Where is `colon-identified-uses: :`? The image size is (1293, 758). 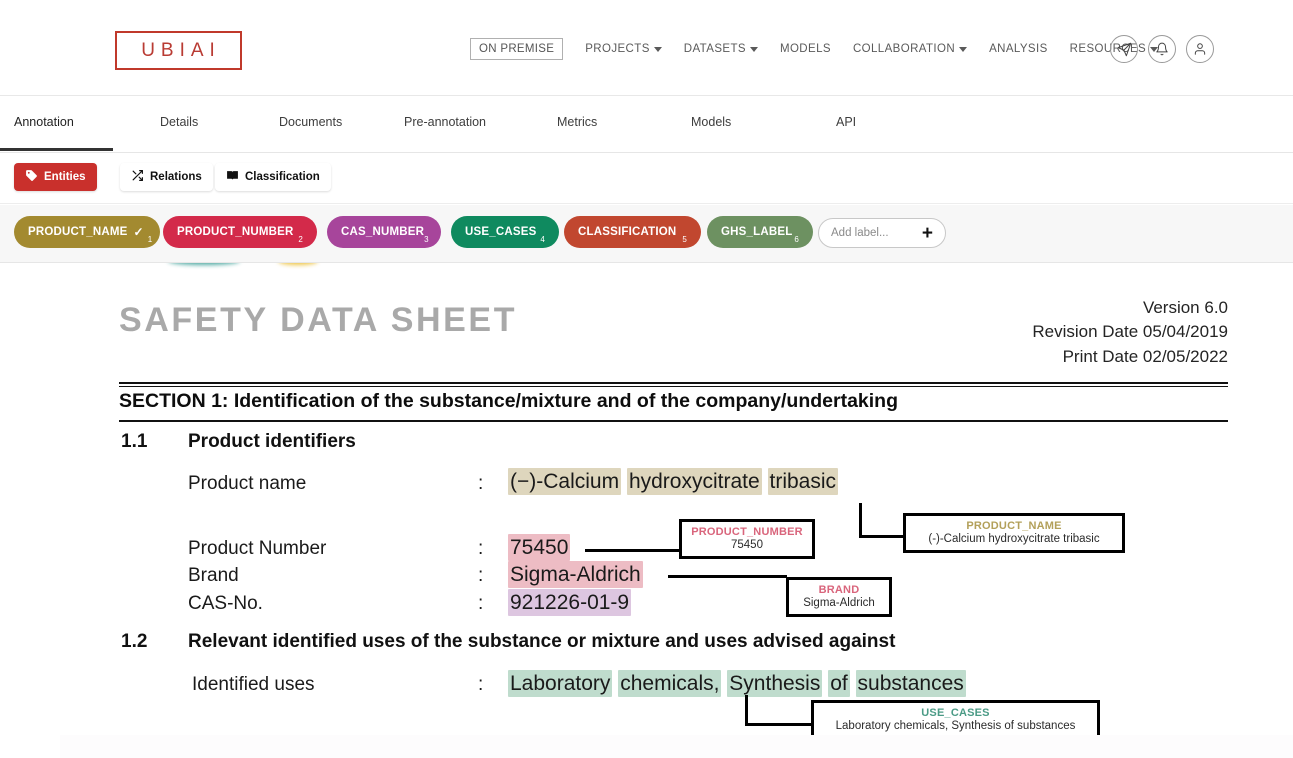
colon-identified-uses: : is located at coordinates (481, 684).